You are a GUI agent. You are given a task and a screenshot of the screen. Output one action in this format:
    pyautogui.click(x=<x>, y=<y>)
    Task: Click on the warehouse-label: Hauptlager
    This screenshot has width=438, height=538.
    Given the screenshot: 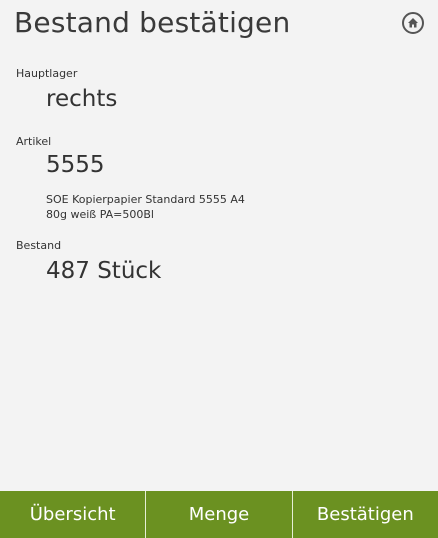 What is the action you would take?
    pyautogui.click(x=47, y=73)
    